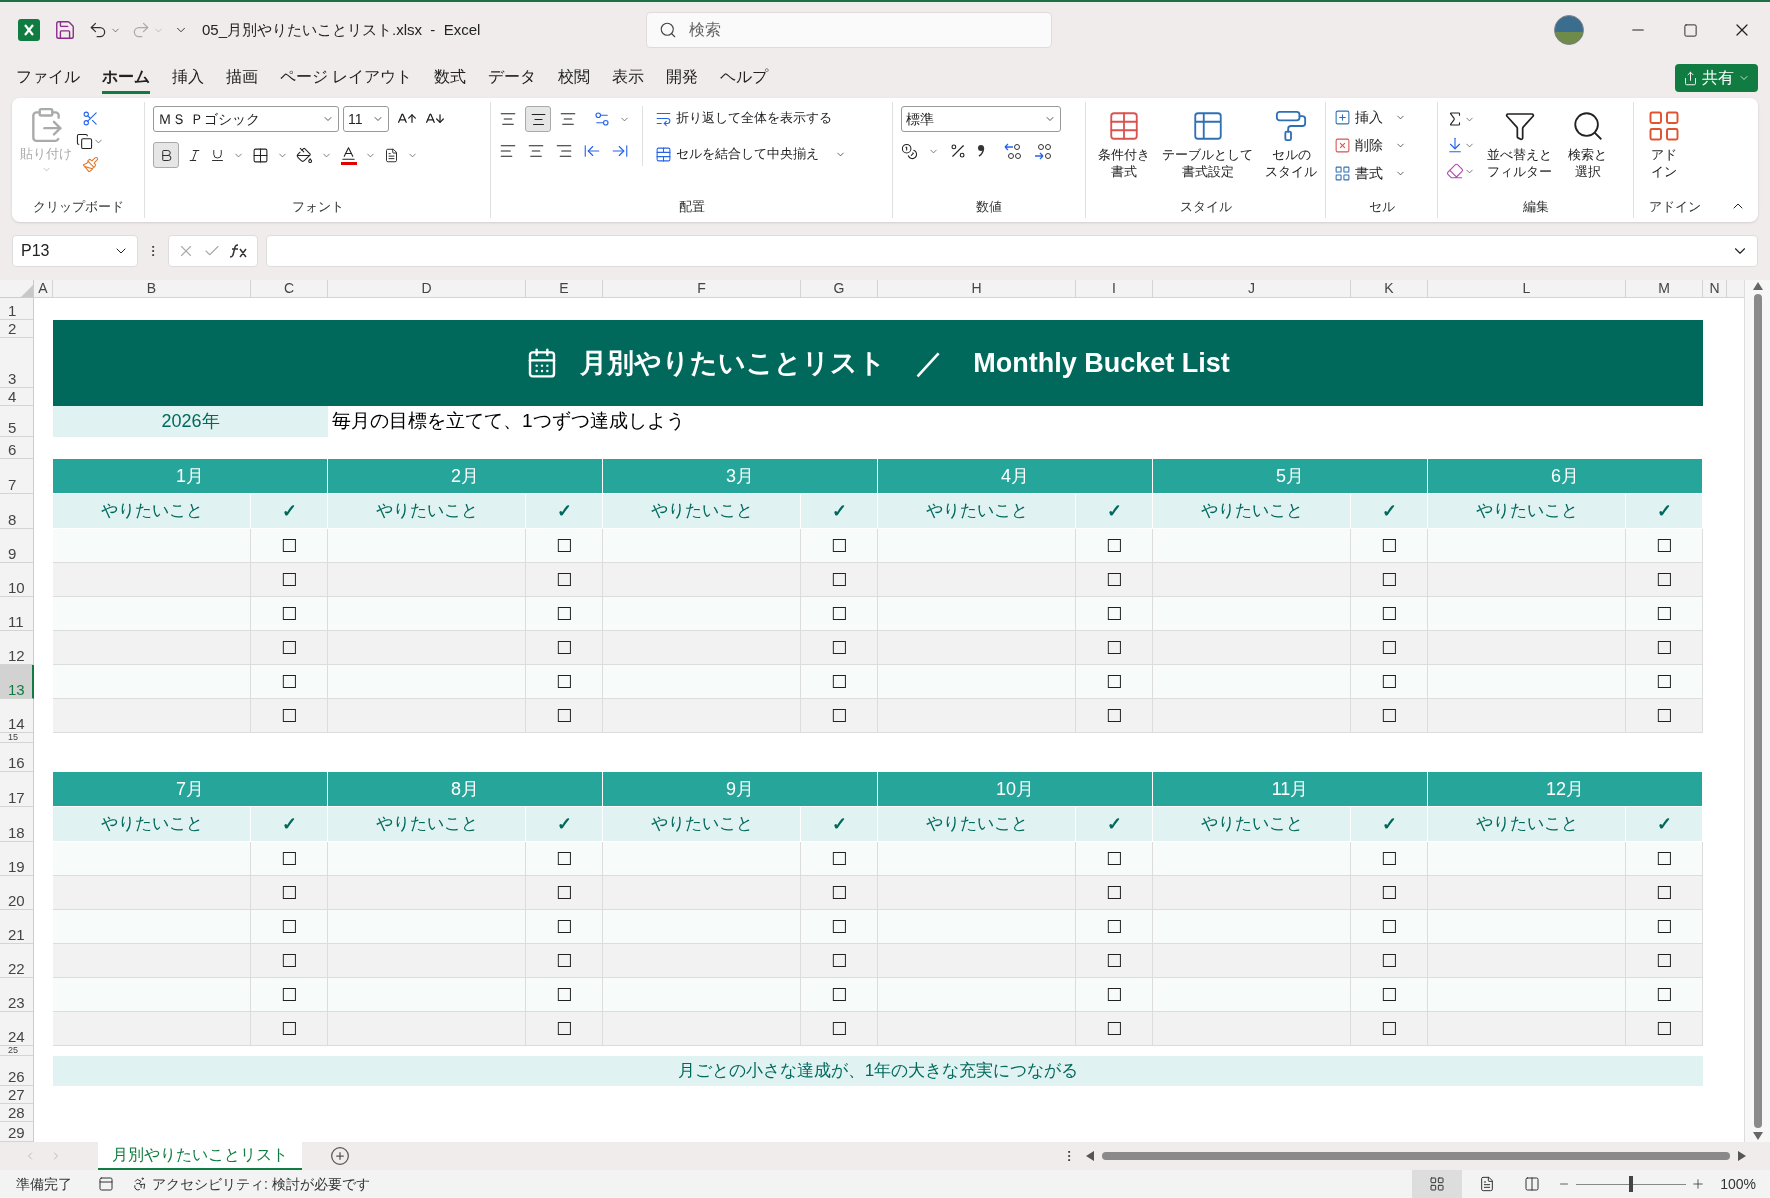 The image size is (1770, 1198). What do you see at coordinates (628, 78) in the screenshot?
I see `menu-tab: 表示` at bounding box center [628, 78].